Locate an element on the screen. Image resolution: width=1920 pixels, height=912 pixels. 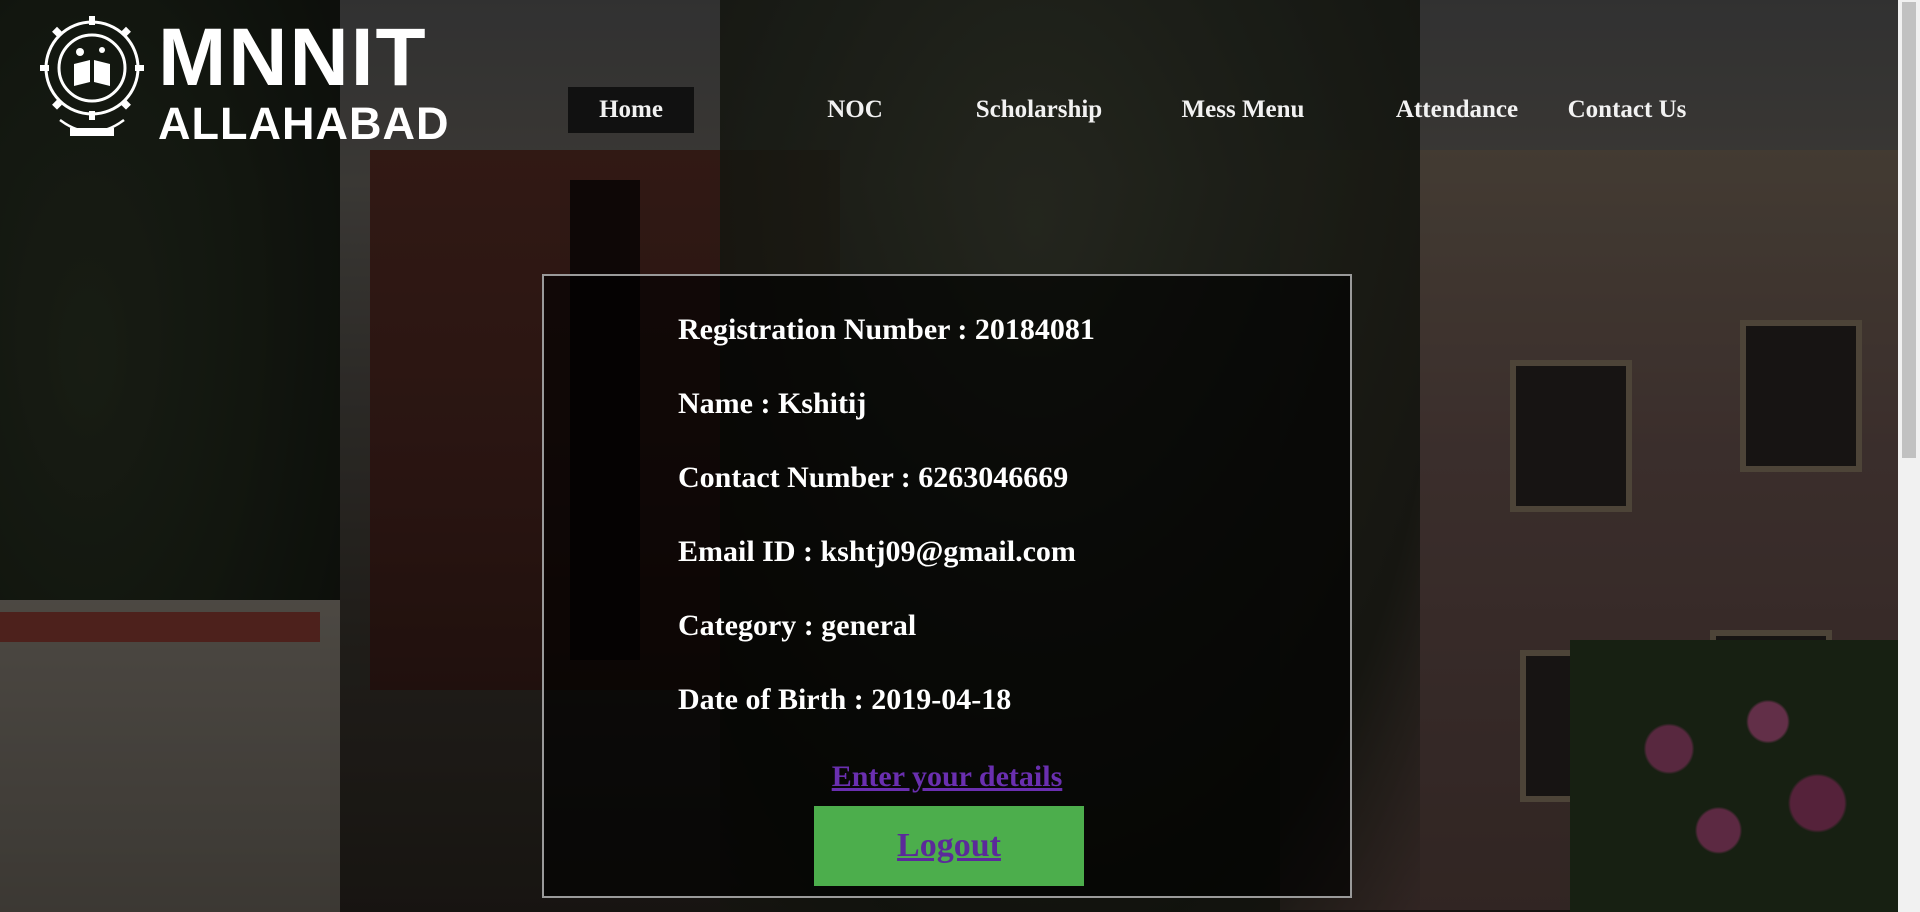
registration-number: Registration Number : 20184081 is located at coordinates (886, 329).